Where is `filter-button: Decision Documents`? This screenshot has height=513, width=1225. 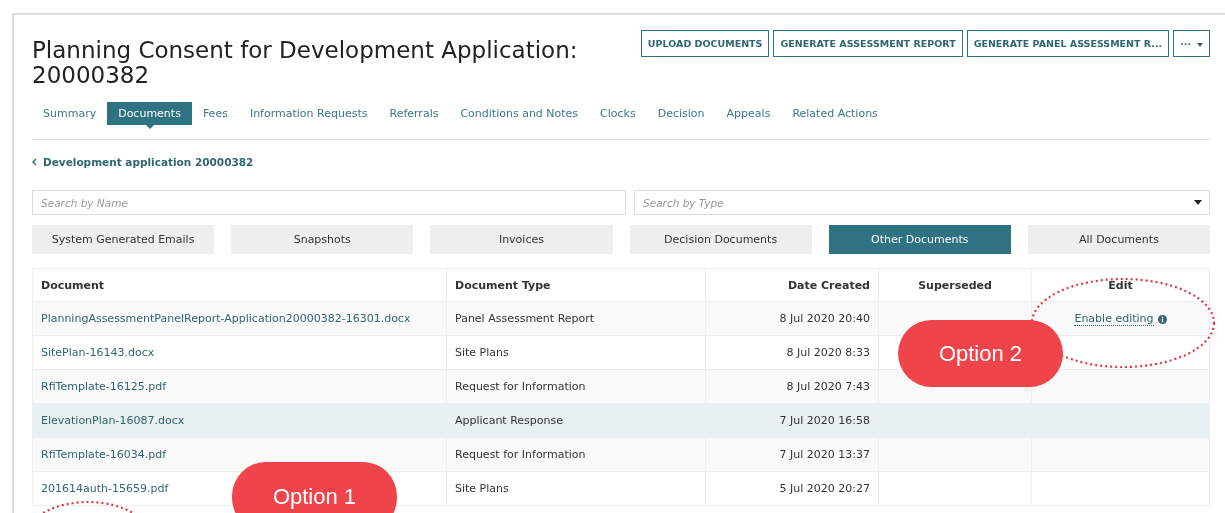 filter-button: Decision Documents is located at coordinates (720, 239).